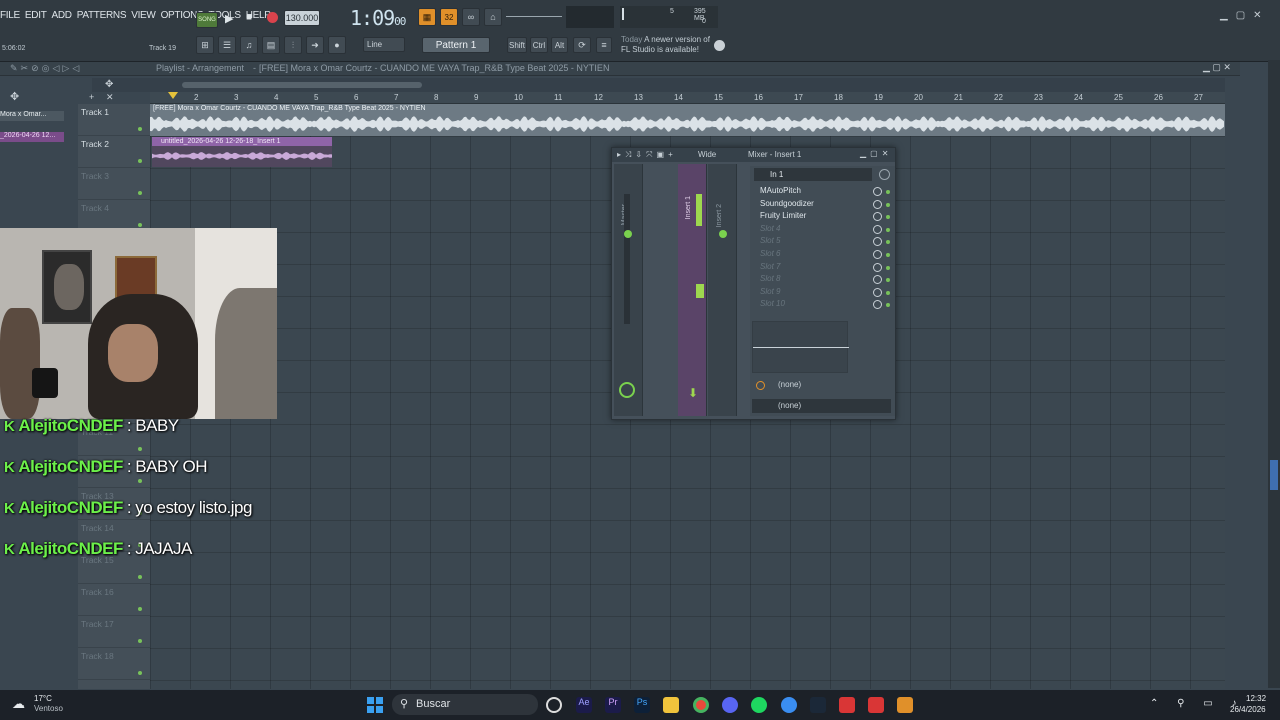  I want to click on mixer-fx-slot: Slot 5, so click(822, 242).